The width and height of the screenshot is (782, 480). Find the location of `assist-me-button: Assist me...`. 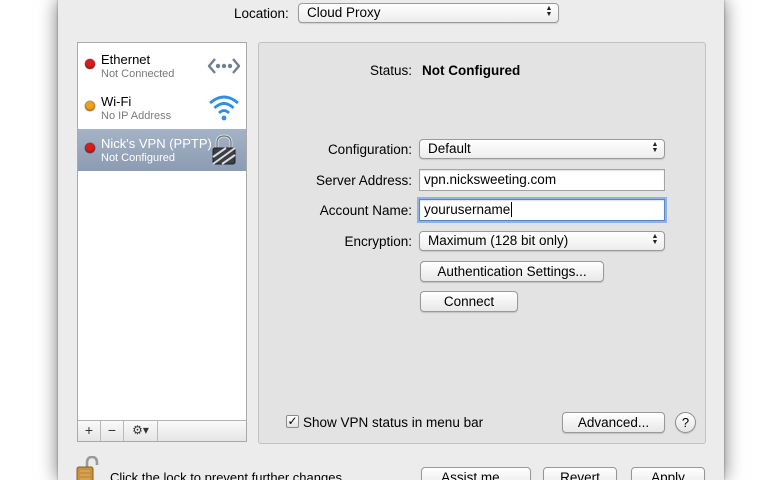

assist-me-button: Assist me... is located at coordinates (476, 473).